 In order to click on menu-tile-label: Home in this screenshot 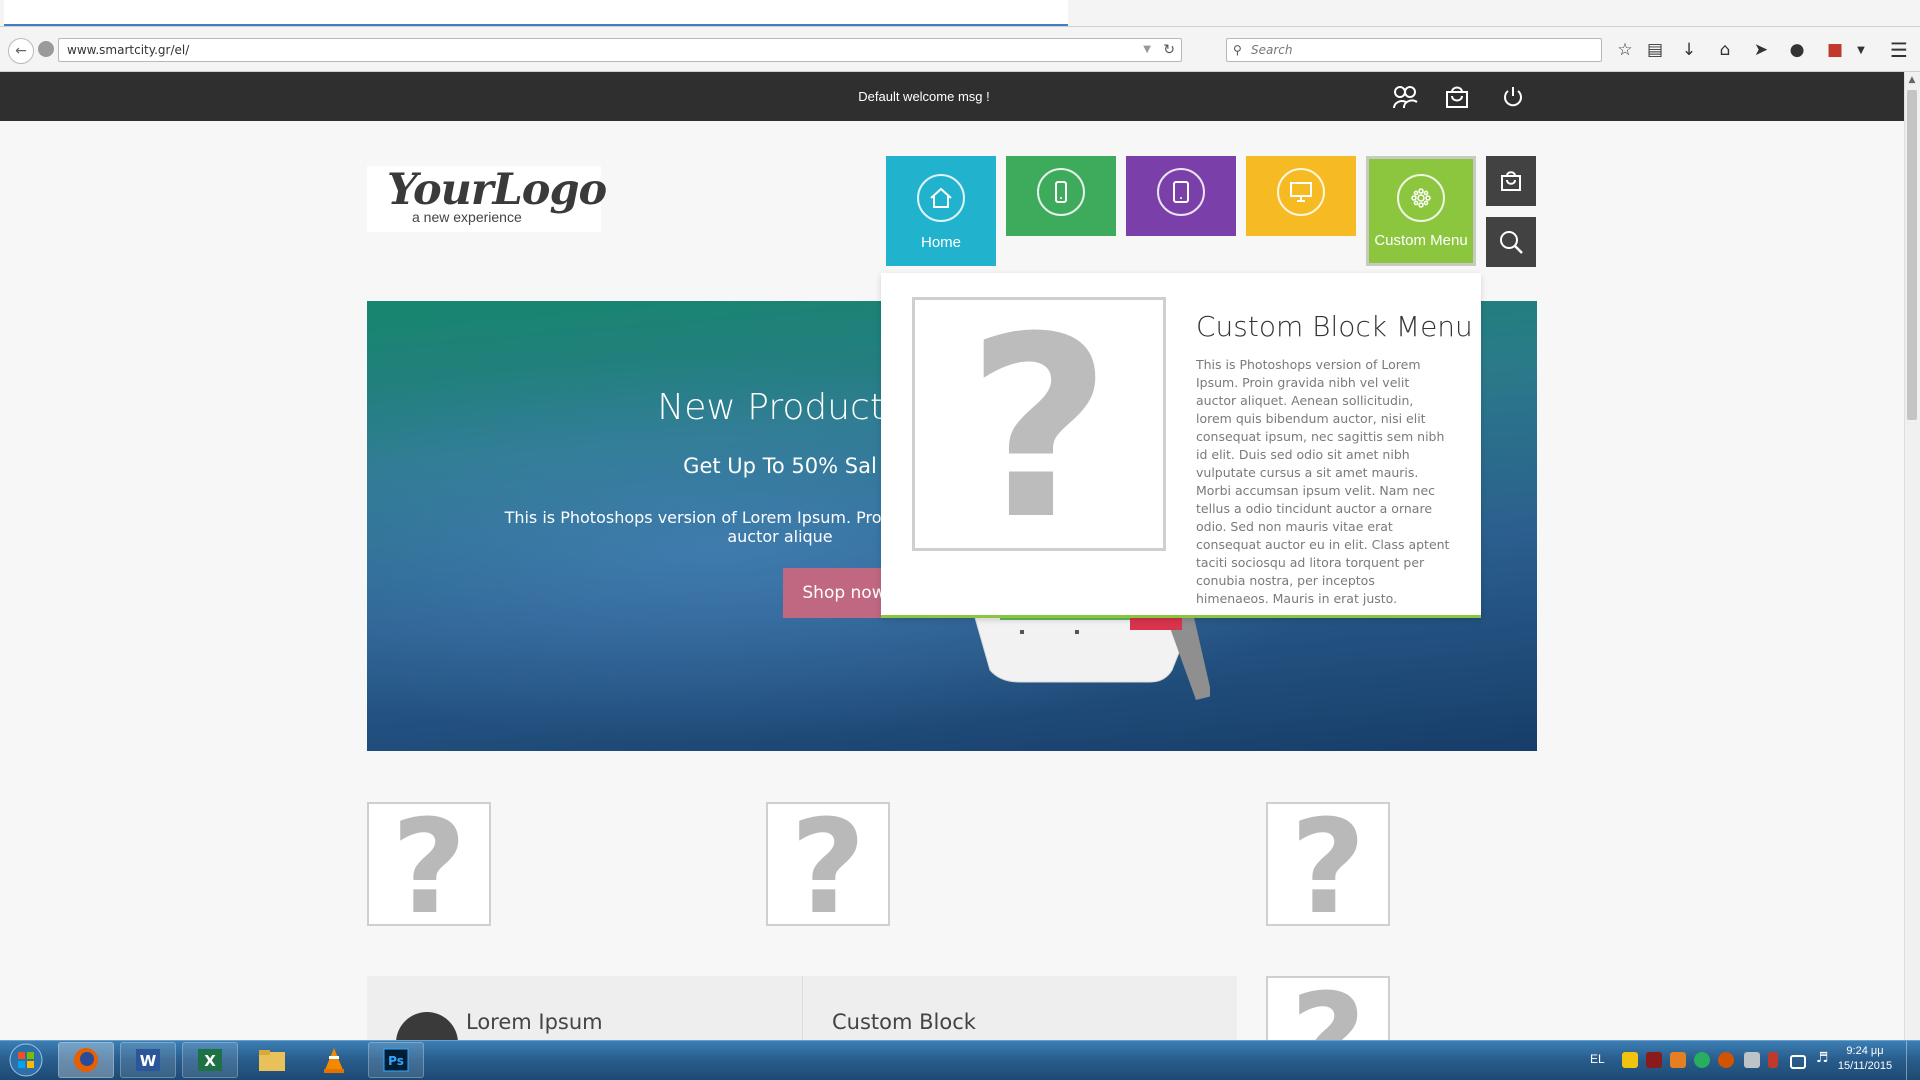, I will do `click(940, 242)`.